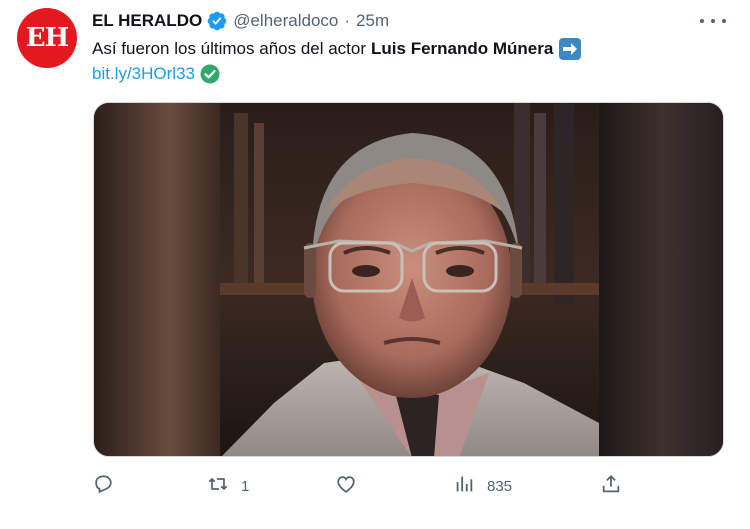  I want to click on tweet-header: EL HERALDO @elheraldoco · 25m, so click(240, 21).